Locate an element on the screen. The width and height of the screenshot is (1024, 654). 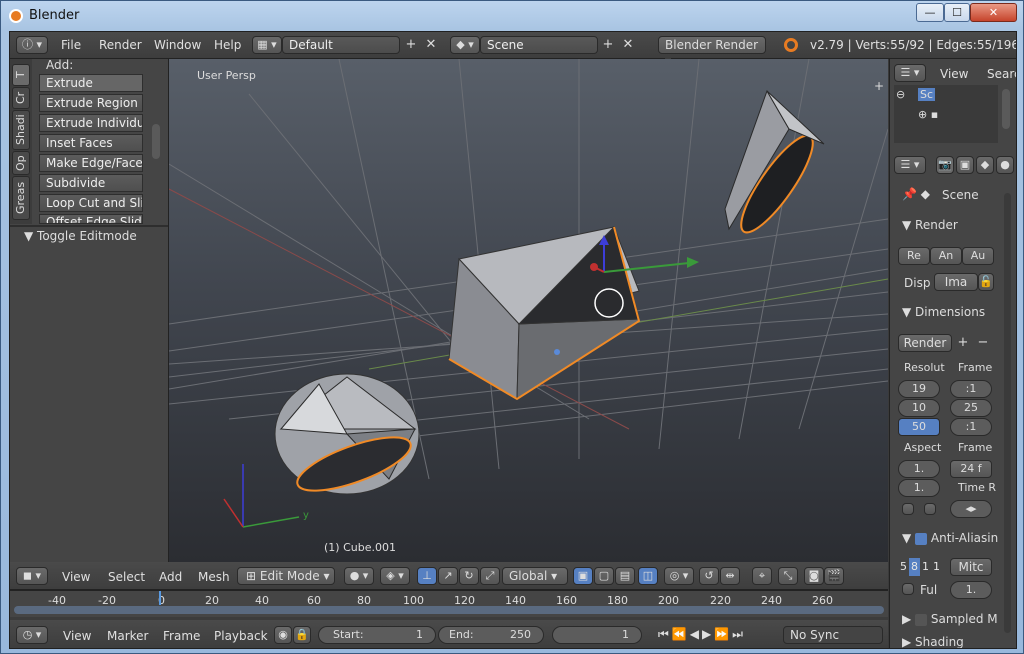
layout-icon: ▦ ▾ is located at coordinates (267, 45).